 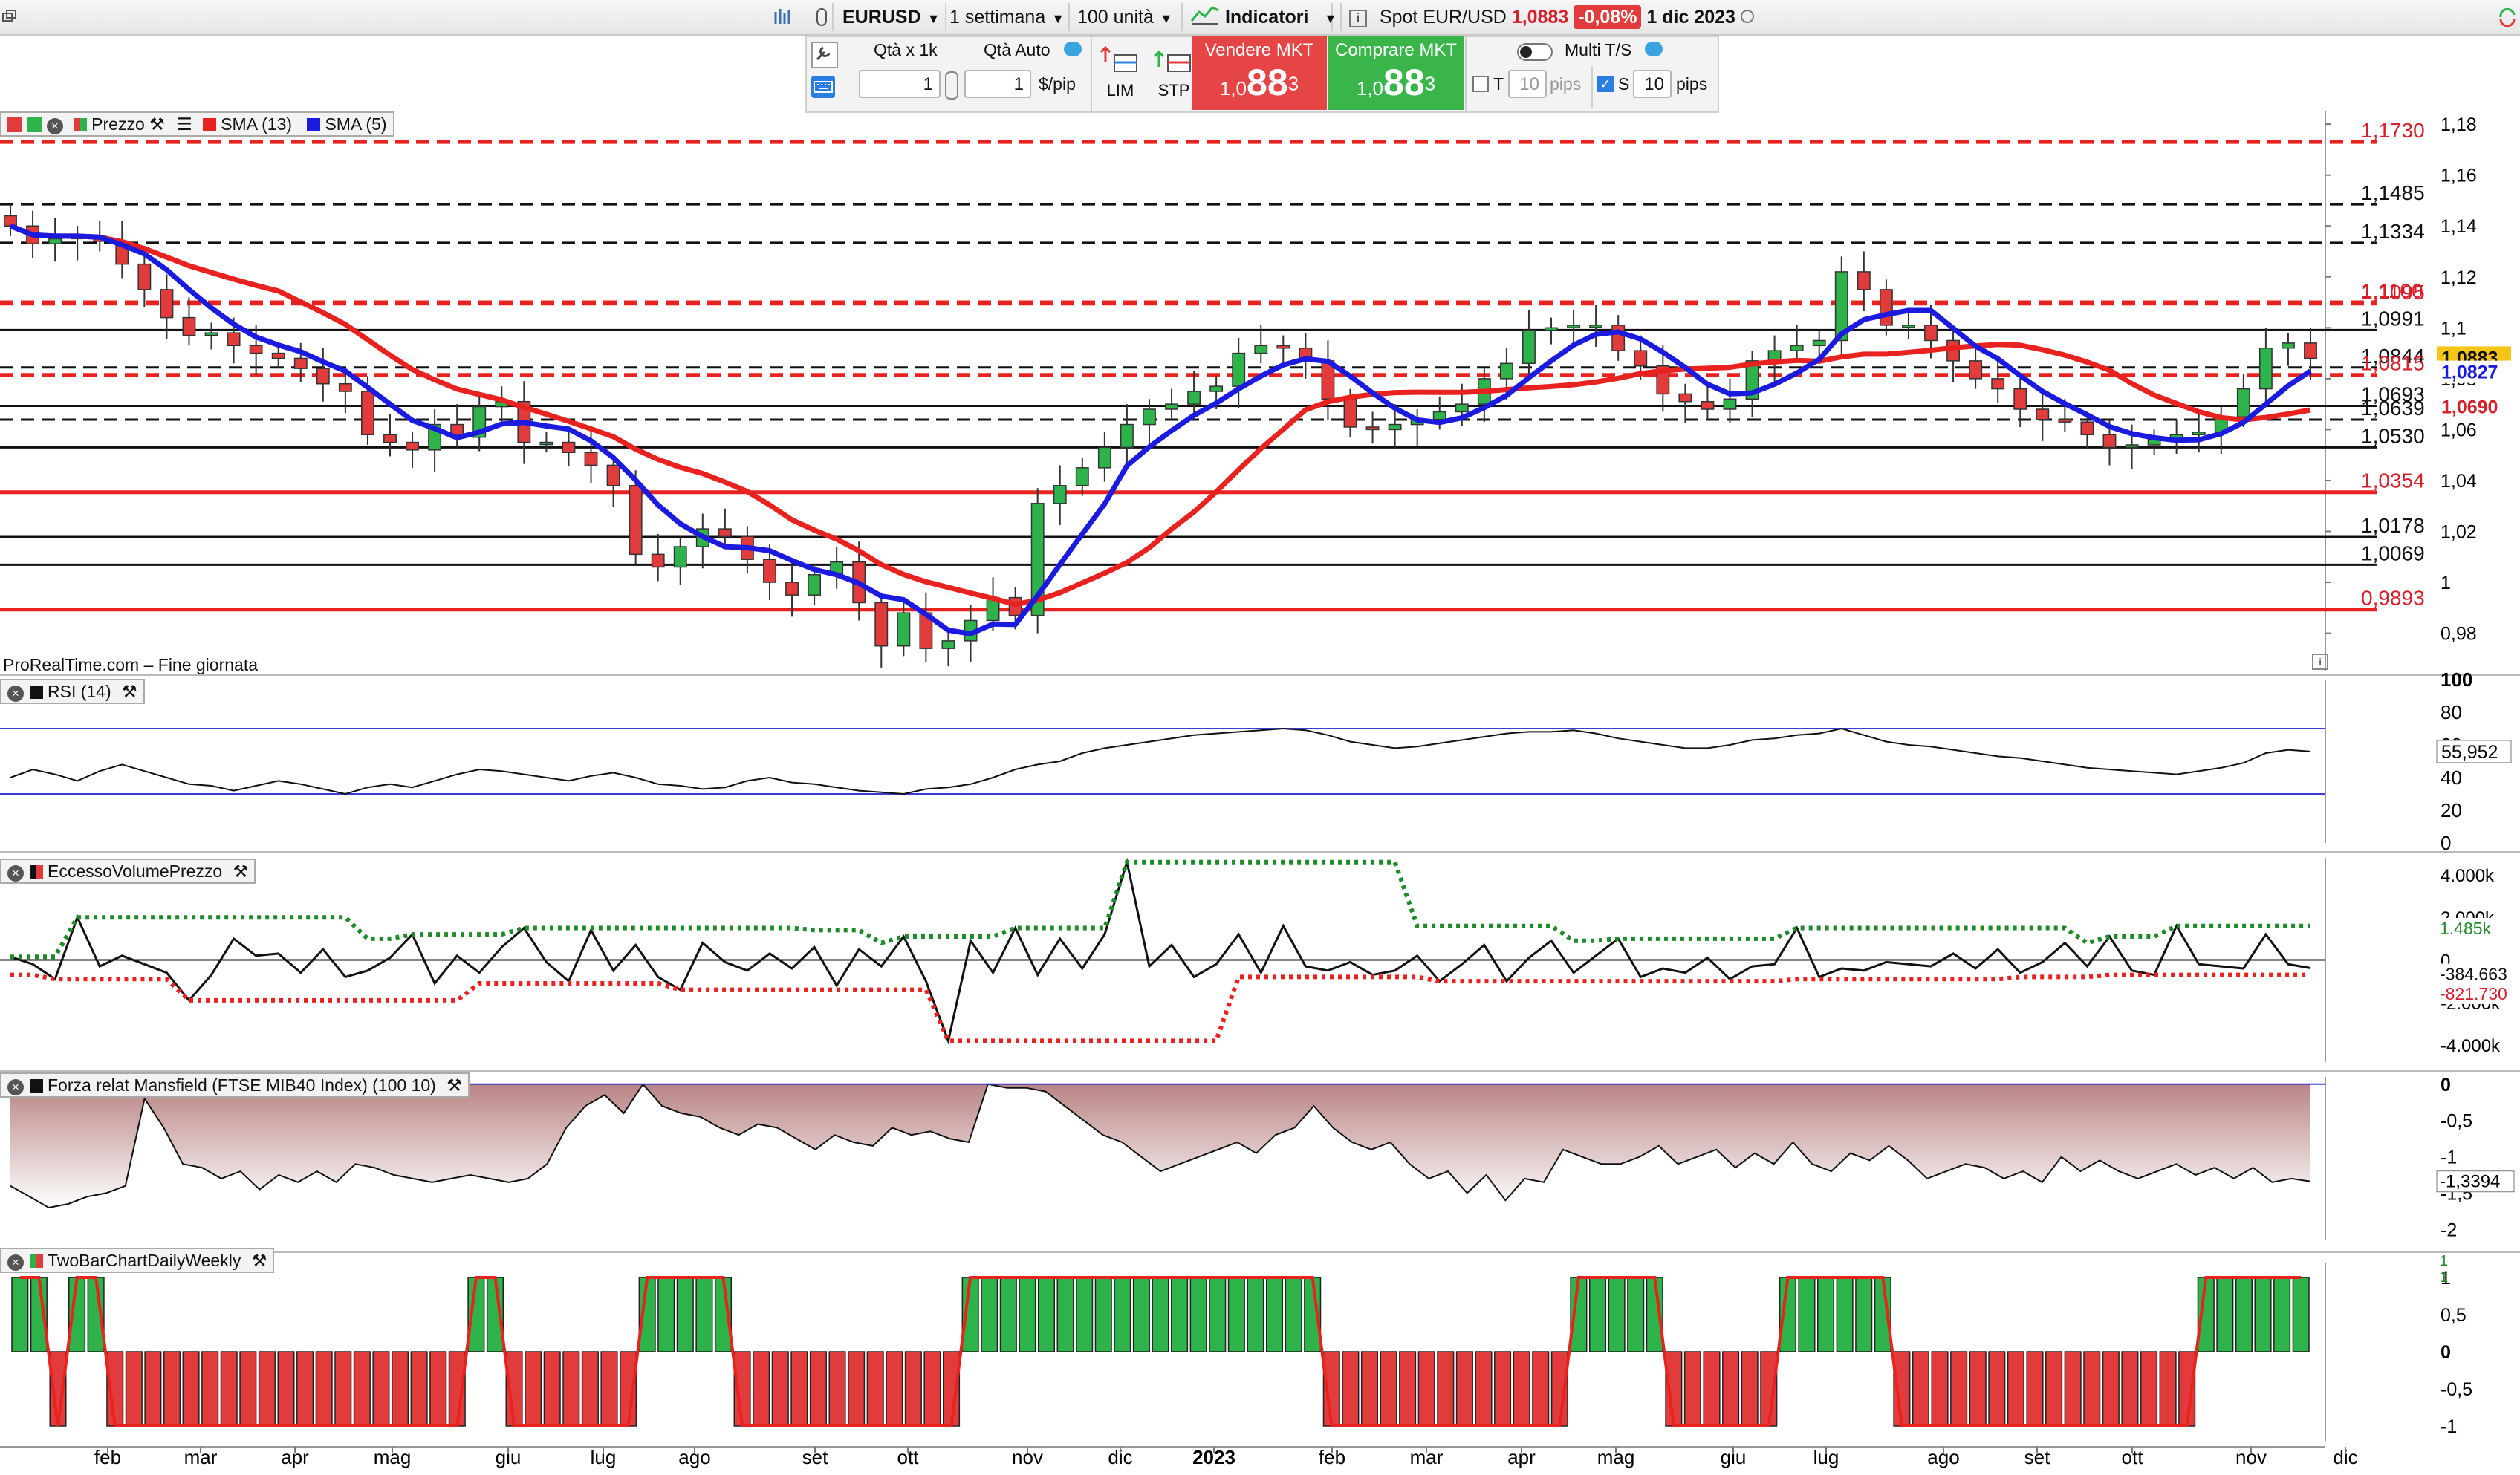 What do you see at coordinates (1006, 17) in the screenshot?
I see `timeframe-selector: 1 settimana ▼` at bounding box center [1006, 17].